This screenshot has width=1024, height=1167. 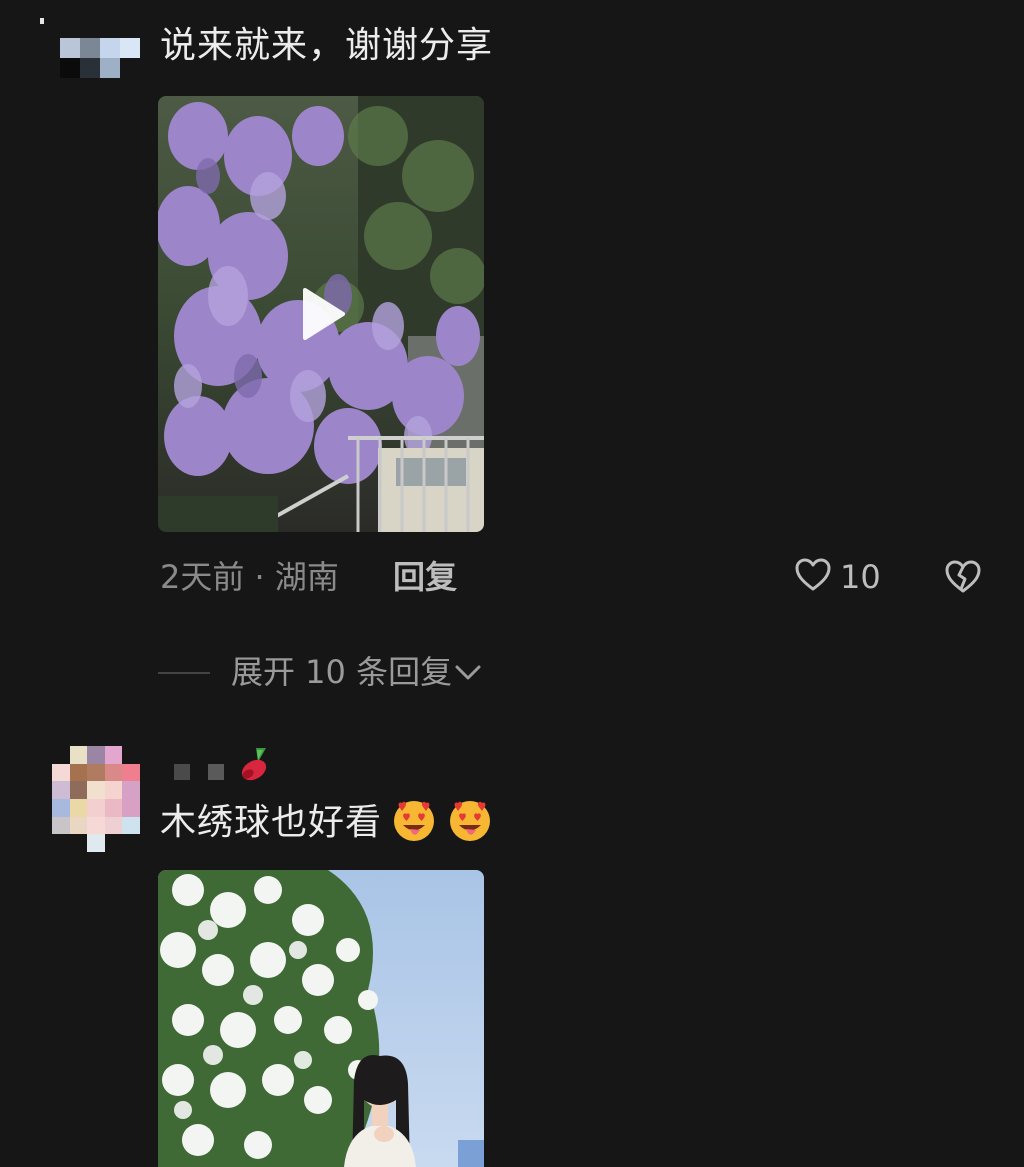 I want to click on comment-meta: 2天前 · 湖南 回复 10, so click(x=575, y=577).